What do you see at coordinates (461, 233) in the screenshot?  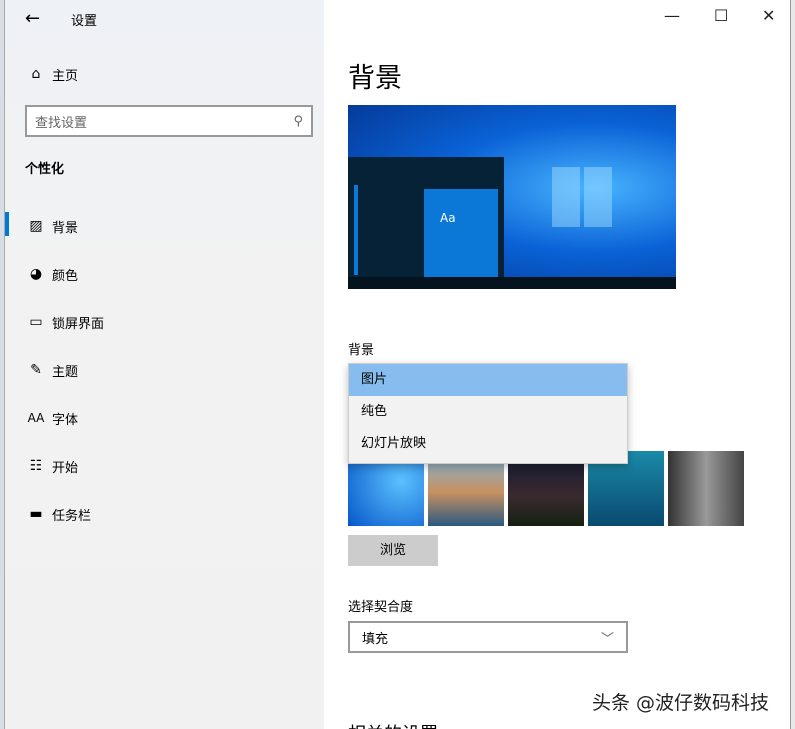 I see `tile-preview: Aa` at bounding box center [461, 233].